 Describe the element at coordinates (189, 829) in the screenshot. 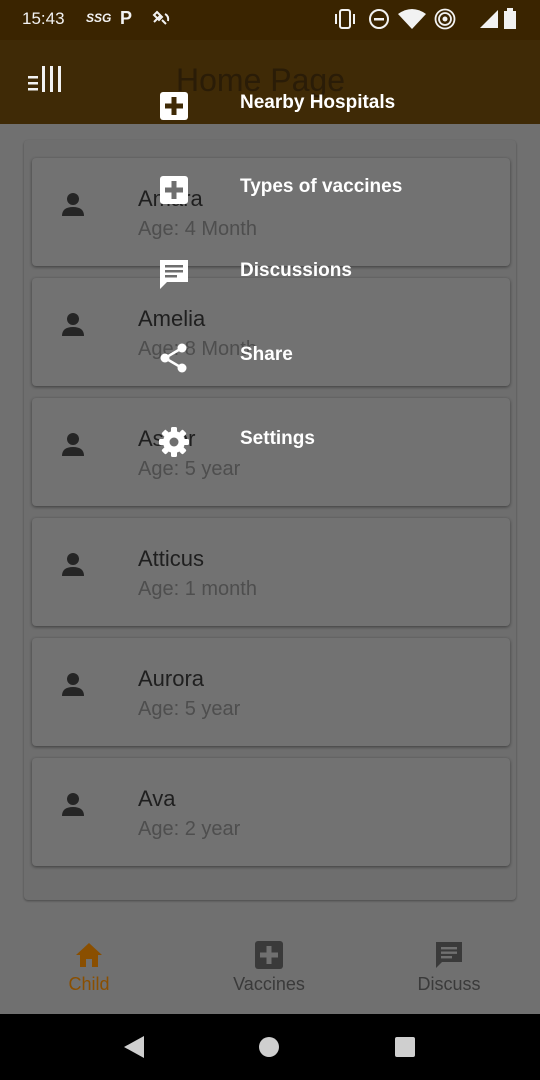

I see `child-age: Age: 2 year` at that location.